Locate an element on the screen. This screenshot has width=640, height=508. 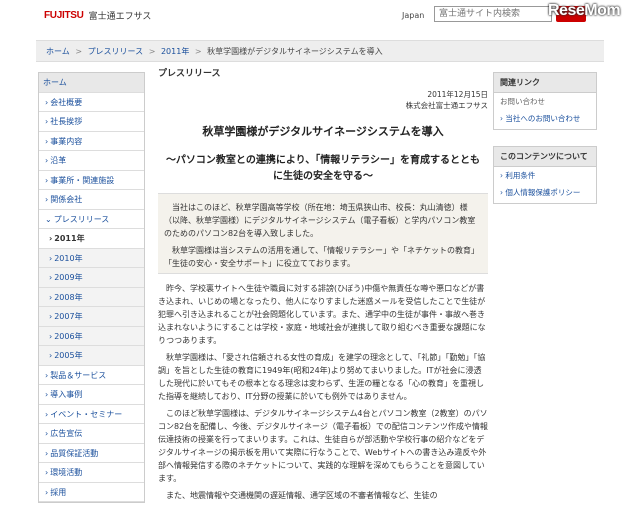
nav-label: 沿革 is located at coordinates (58, 160).